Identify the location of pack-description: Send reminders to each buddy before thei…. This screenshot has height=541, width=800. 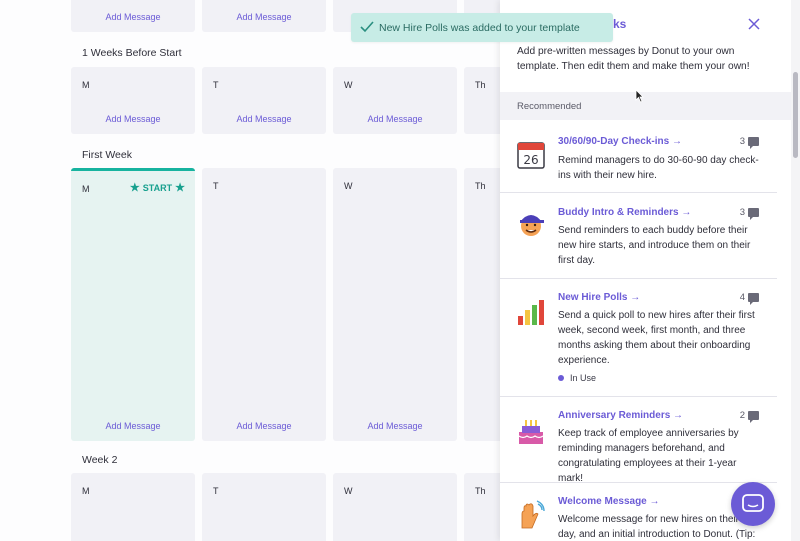
(654, 245).